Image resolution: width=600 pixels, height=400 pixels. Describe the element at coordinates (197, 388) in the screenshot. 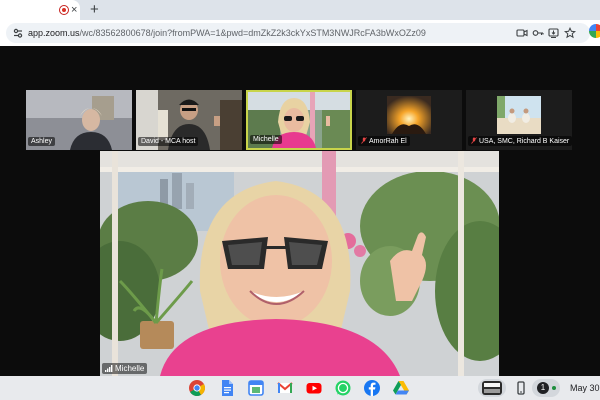

I see `chrome-icon` at that location.